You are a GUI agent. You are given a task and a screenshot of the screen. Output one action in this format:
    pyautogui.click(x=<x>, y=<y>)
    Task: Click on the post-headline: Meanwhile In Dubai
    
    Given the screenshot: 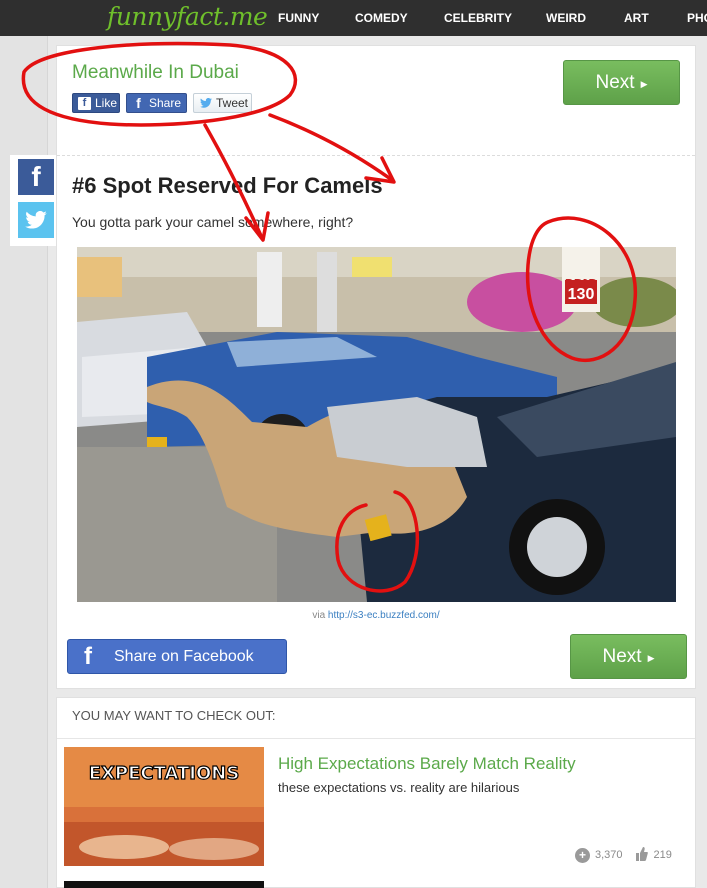 What is the action you would take?
    pyautogui.click(x=155, y=73)
    